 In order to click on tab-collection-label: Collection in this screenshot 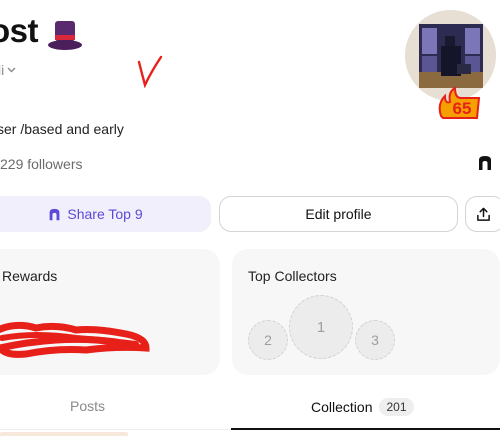, I will do `click(342, 407)`.